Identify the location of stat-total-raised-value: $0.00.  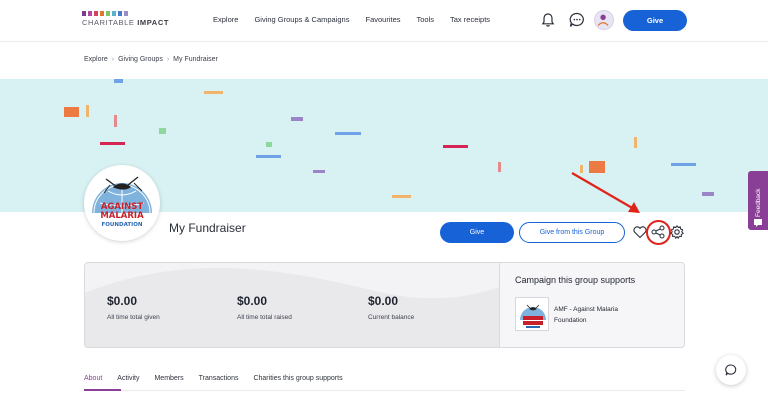
(252, 301).